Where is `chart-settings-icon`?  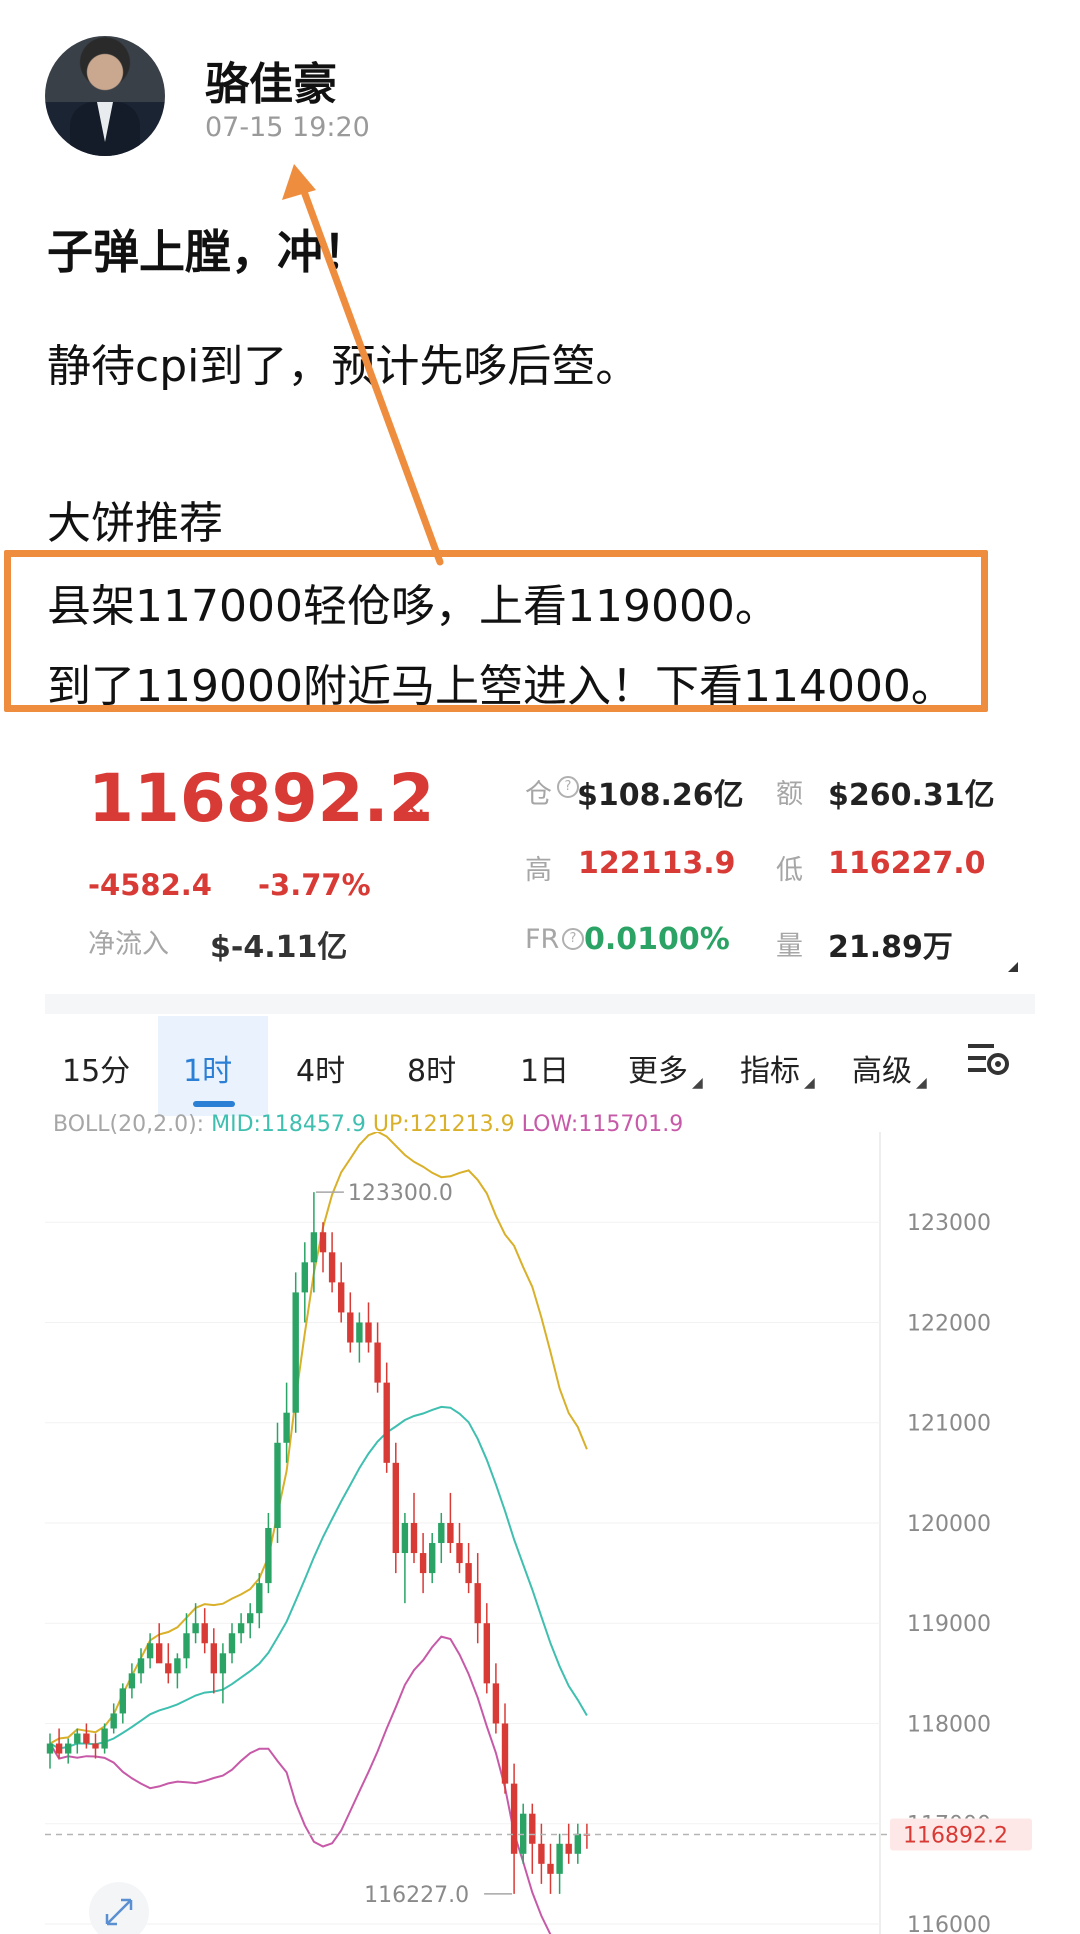
chart-settings-icon is located at coordinates (989, 1060).